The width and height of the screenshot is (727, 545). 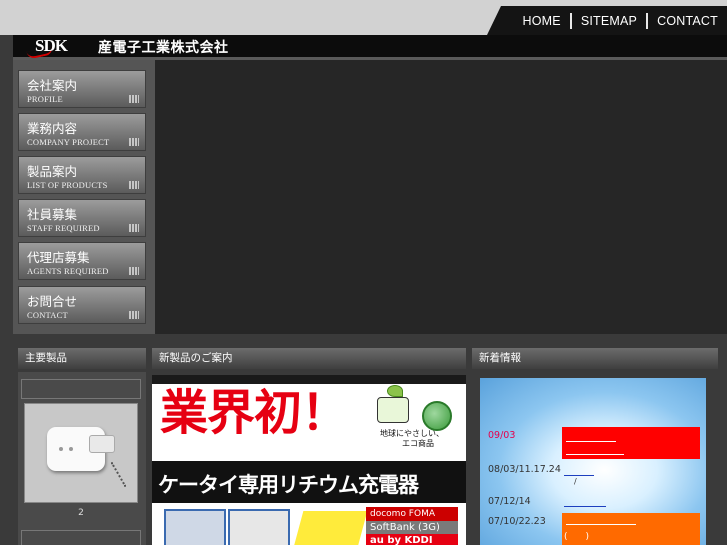 I want to click on globe-icon, so click(x=437, y=416).